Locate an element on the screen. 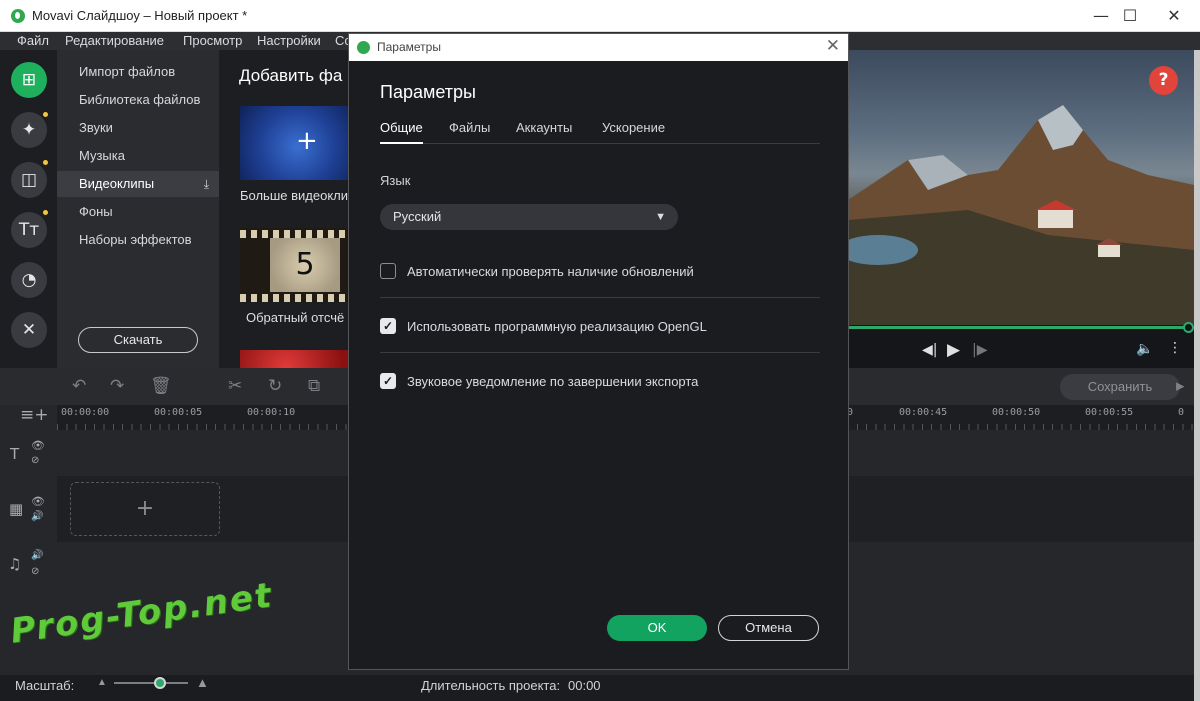 The height and width of the screenshot is (701, 1200). language-select-value: Русский is located at coordinates (417, 216).